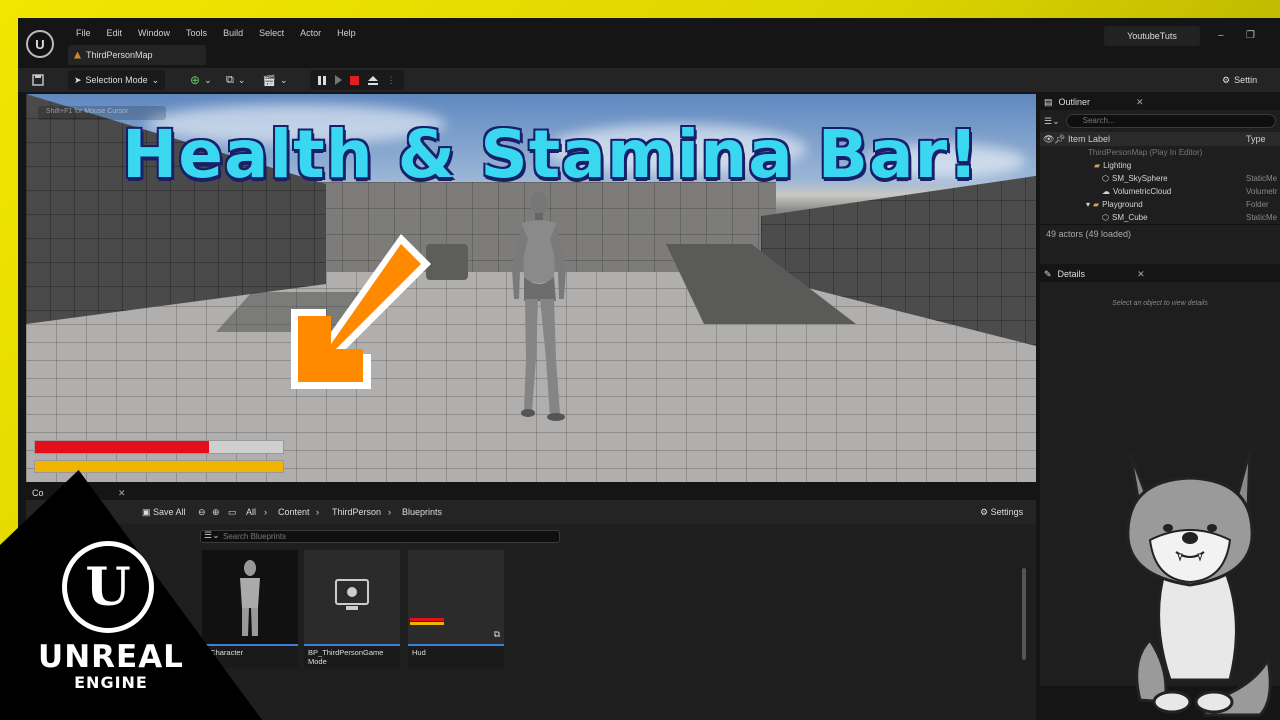  What do you see at coordinates (232, 511) in the screenshot?
I see `folder-icon: ▭` at bounding box center [232, 511].